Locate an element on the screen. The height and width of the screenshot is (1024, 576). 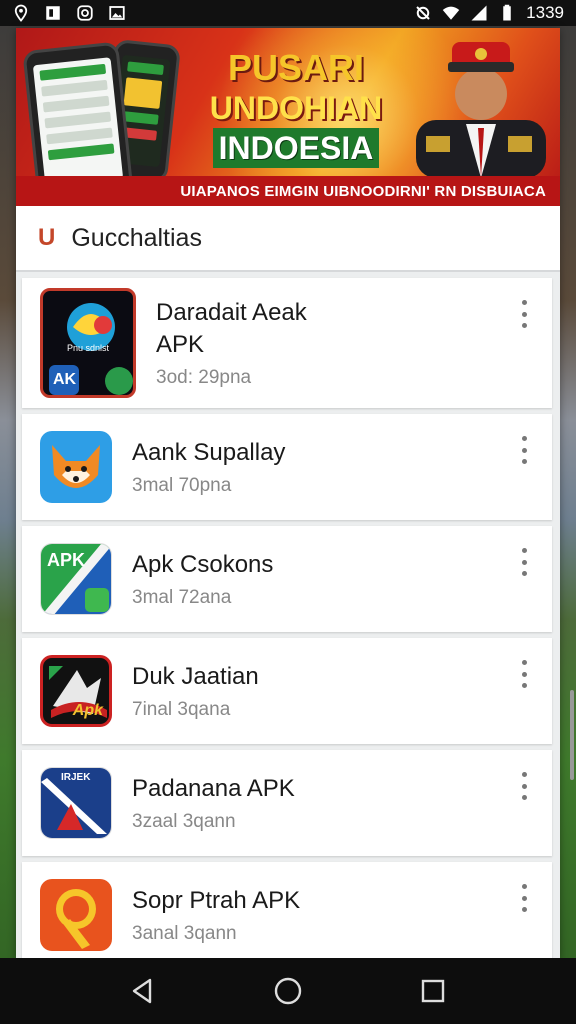
battery-icon is located at coordinates (507, 13).